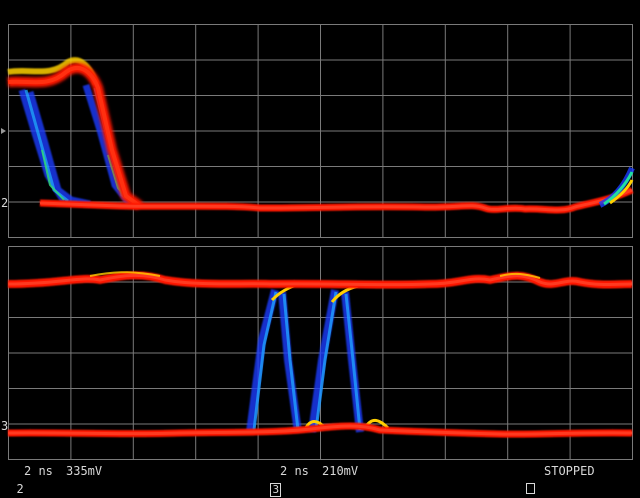  Describe the element at coordinates (524, 478) in the screenshot. I see `run-indicator` at that location.